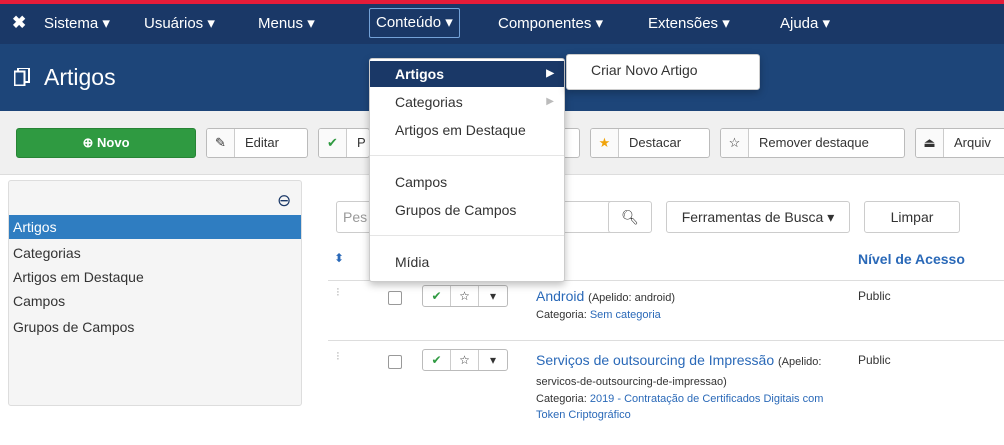  What do you see at coordinates (758, 217) in the screenshot?
I see `search-tools-button: Ferramentas de Busca ▾` at bounding box center [758, 217].